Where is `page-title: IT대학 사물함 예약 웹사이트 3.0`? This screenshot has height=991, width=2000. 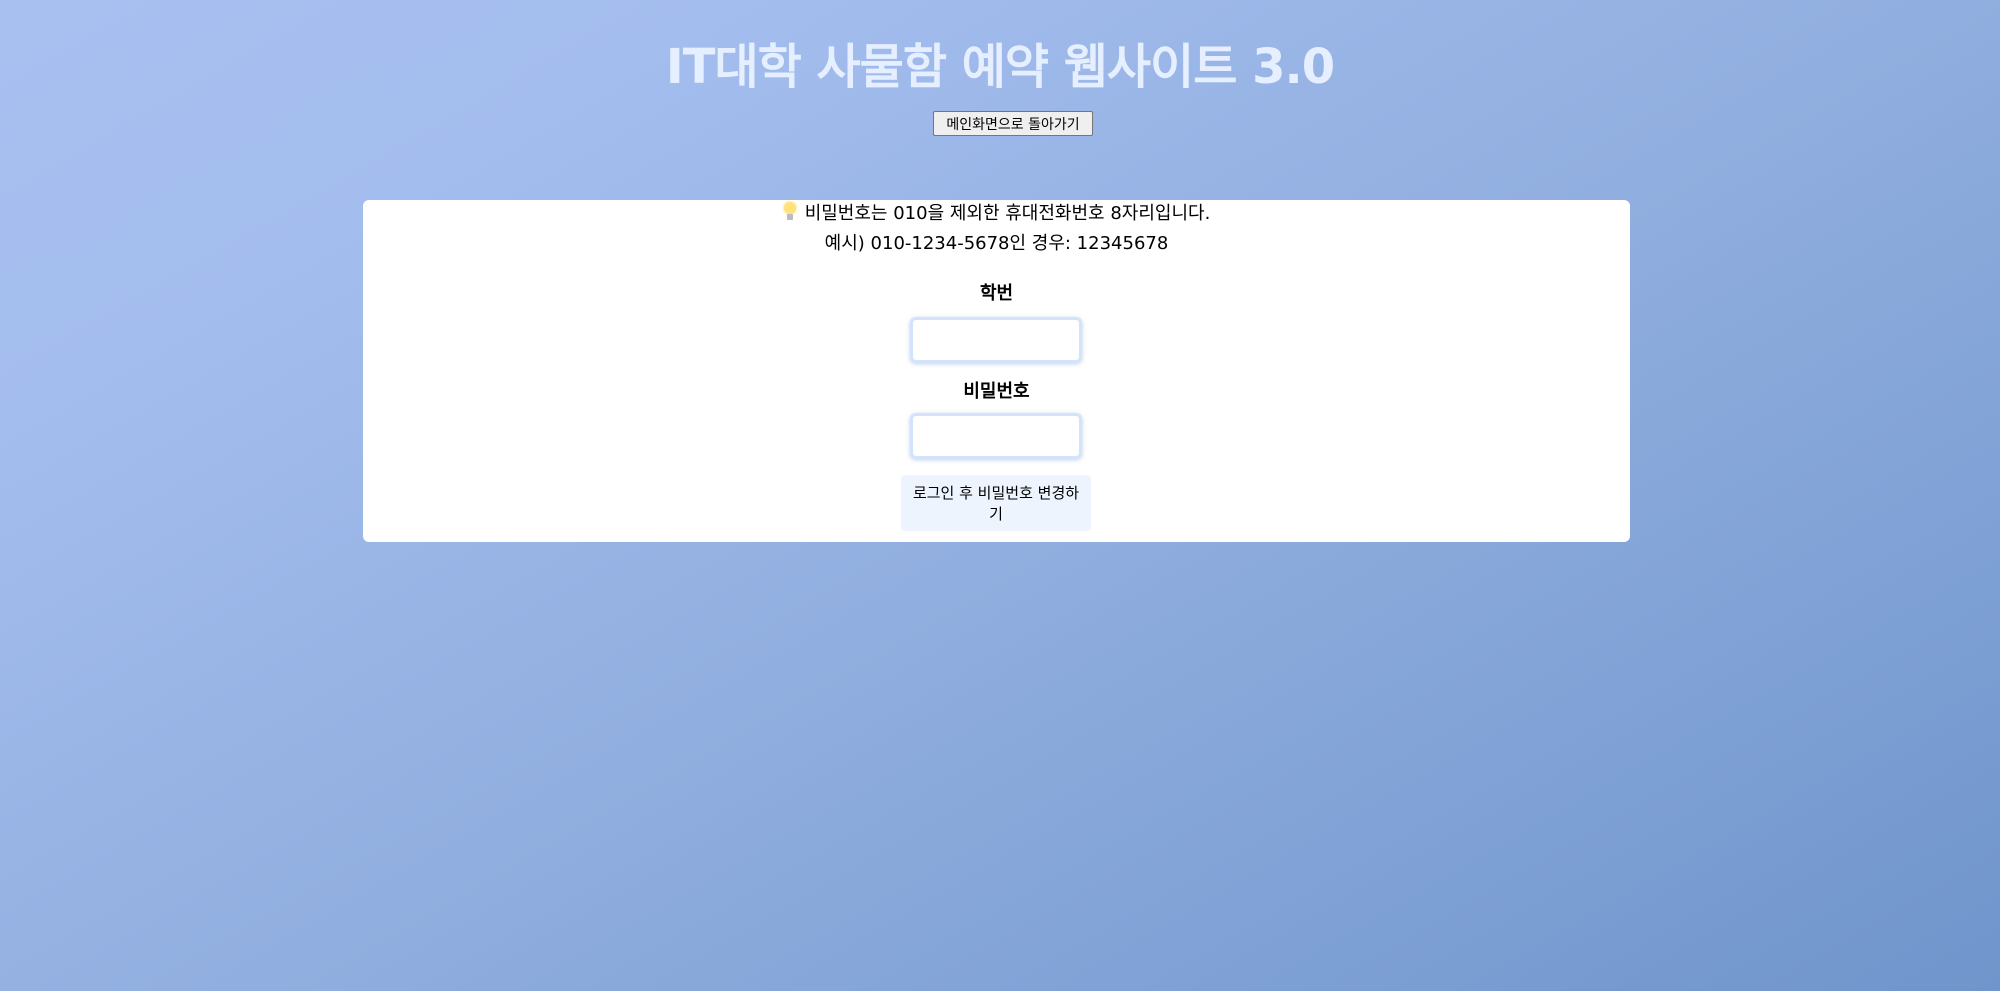 page-title: IT대학 사물함 예약 웹사이트 3.0 is located at coordinates (1000, 67).